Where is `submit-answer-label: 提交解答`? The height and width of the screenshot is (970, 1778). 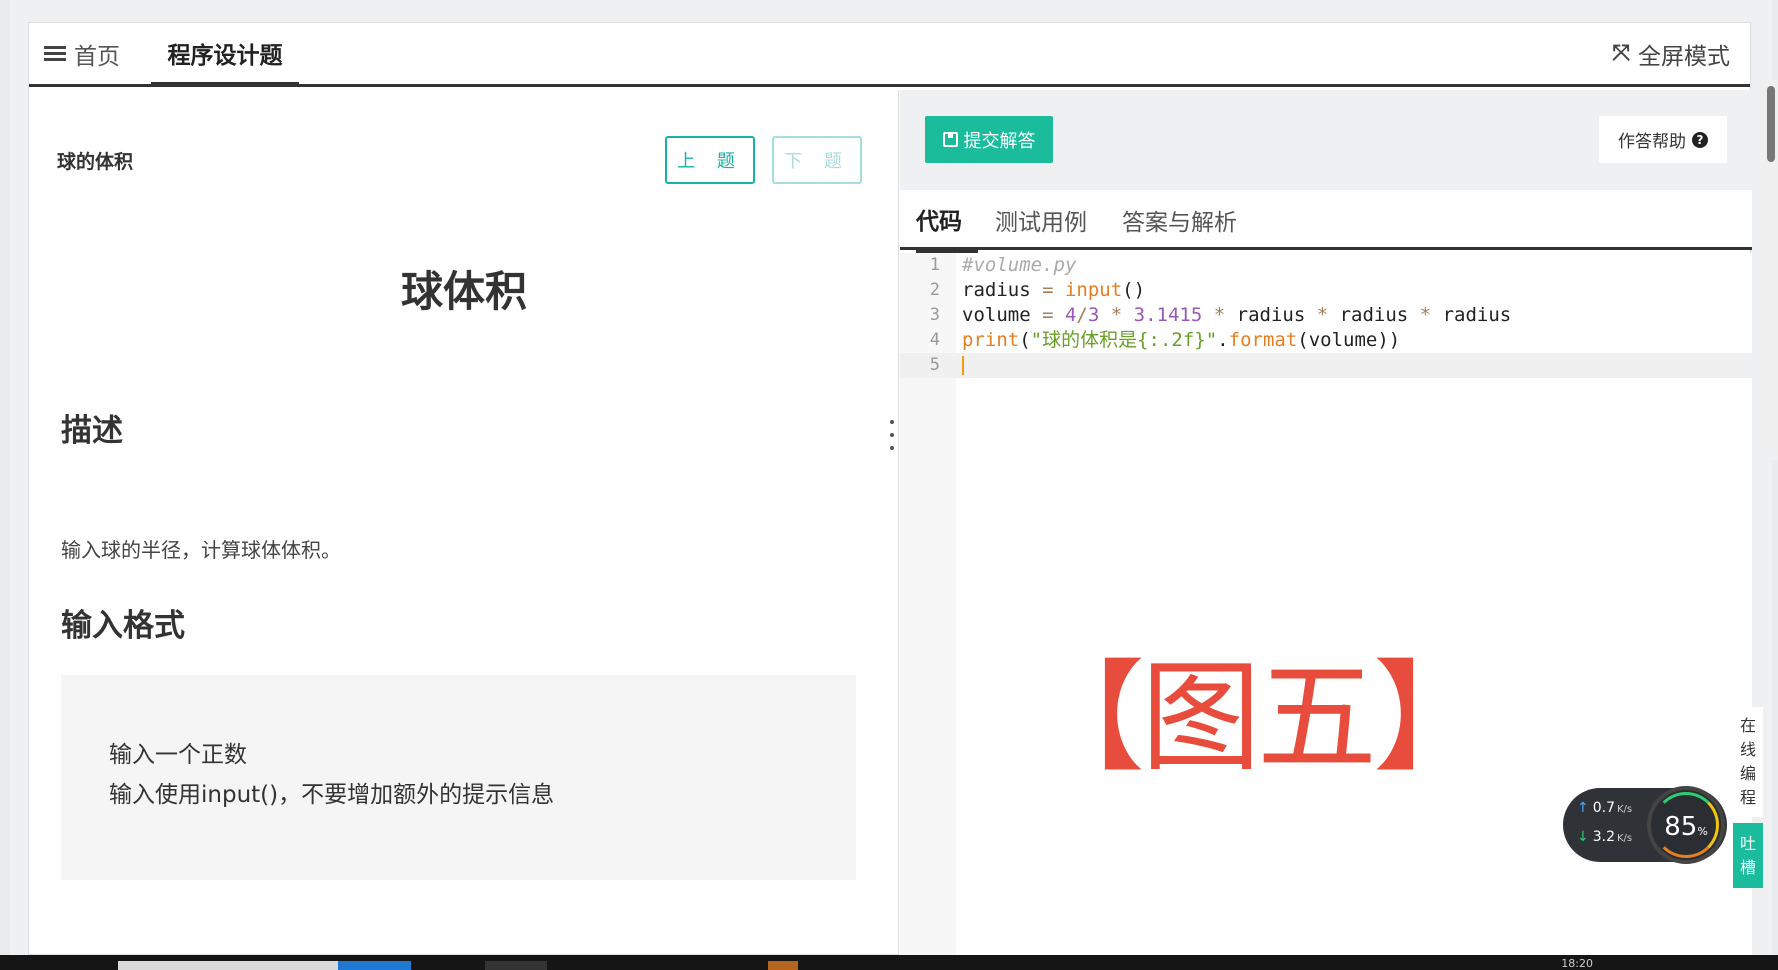 submit-answer-label: 提交解答 is located at coordinates (999, 141).